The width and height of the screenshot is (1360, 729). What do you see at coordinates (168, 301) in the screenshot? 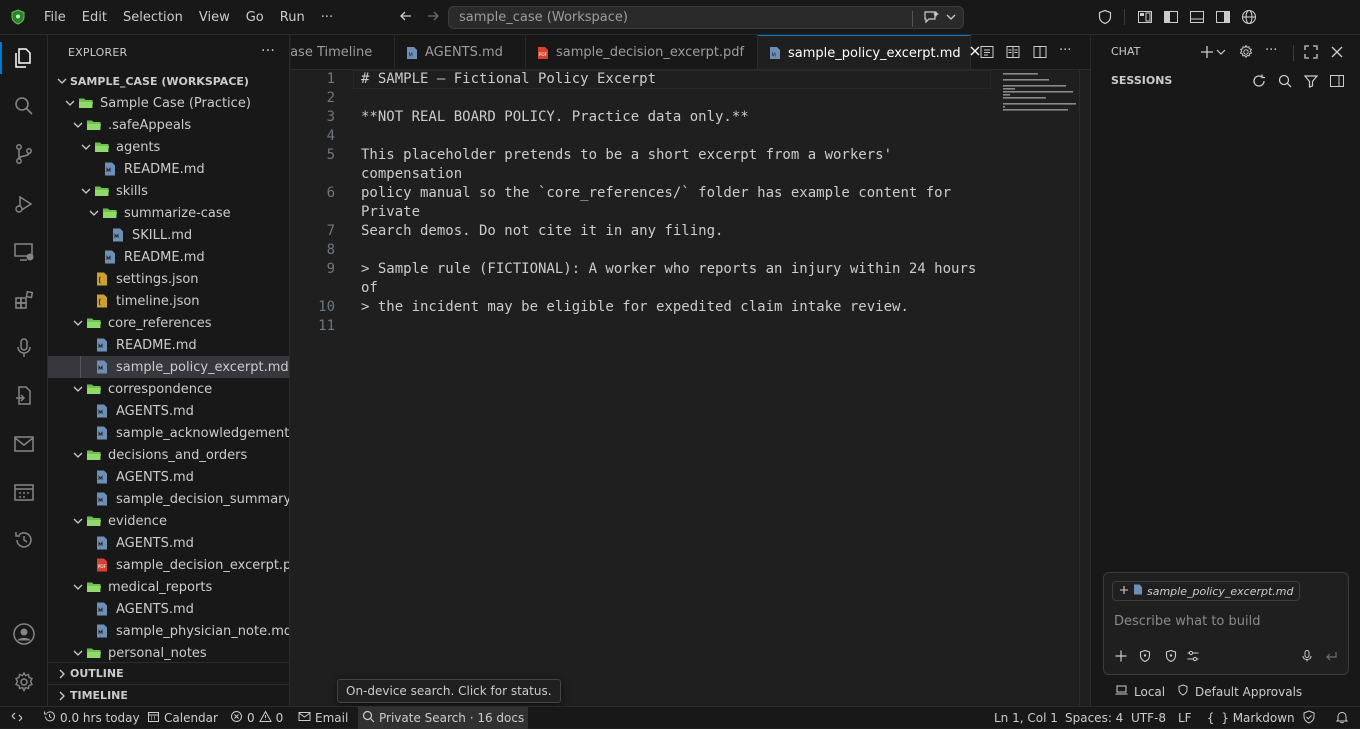
I see `tree-file: timeline.json` at bounding box center [168, 301].